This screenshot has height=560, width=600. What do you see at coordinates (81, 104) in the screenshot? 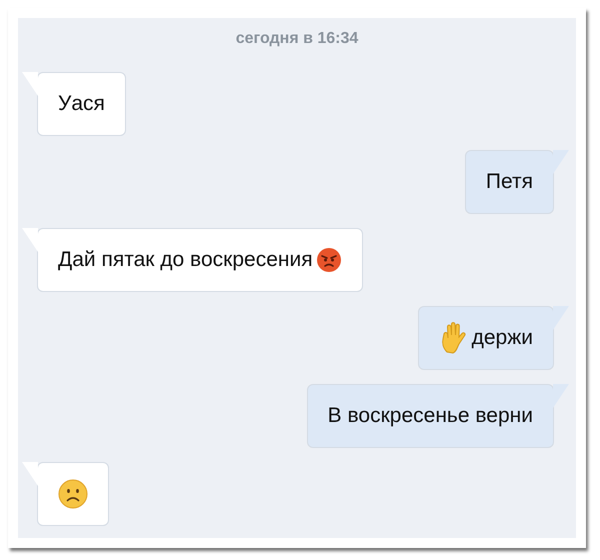
I see `message-text: Уася` at bounding box center [81, 104].